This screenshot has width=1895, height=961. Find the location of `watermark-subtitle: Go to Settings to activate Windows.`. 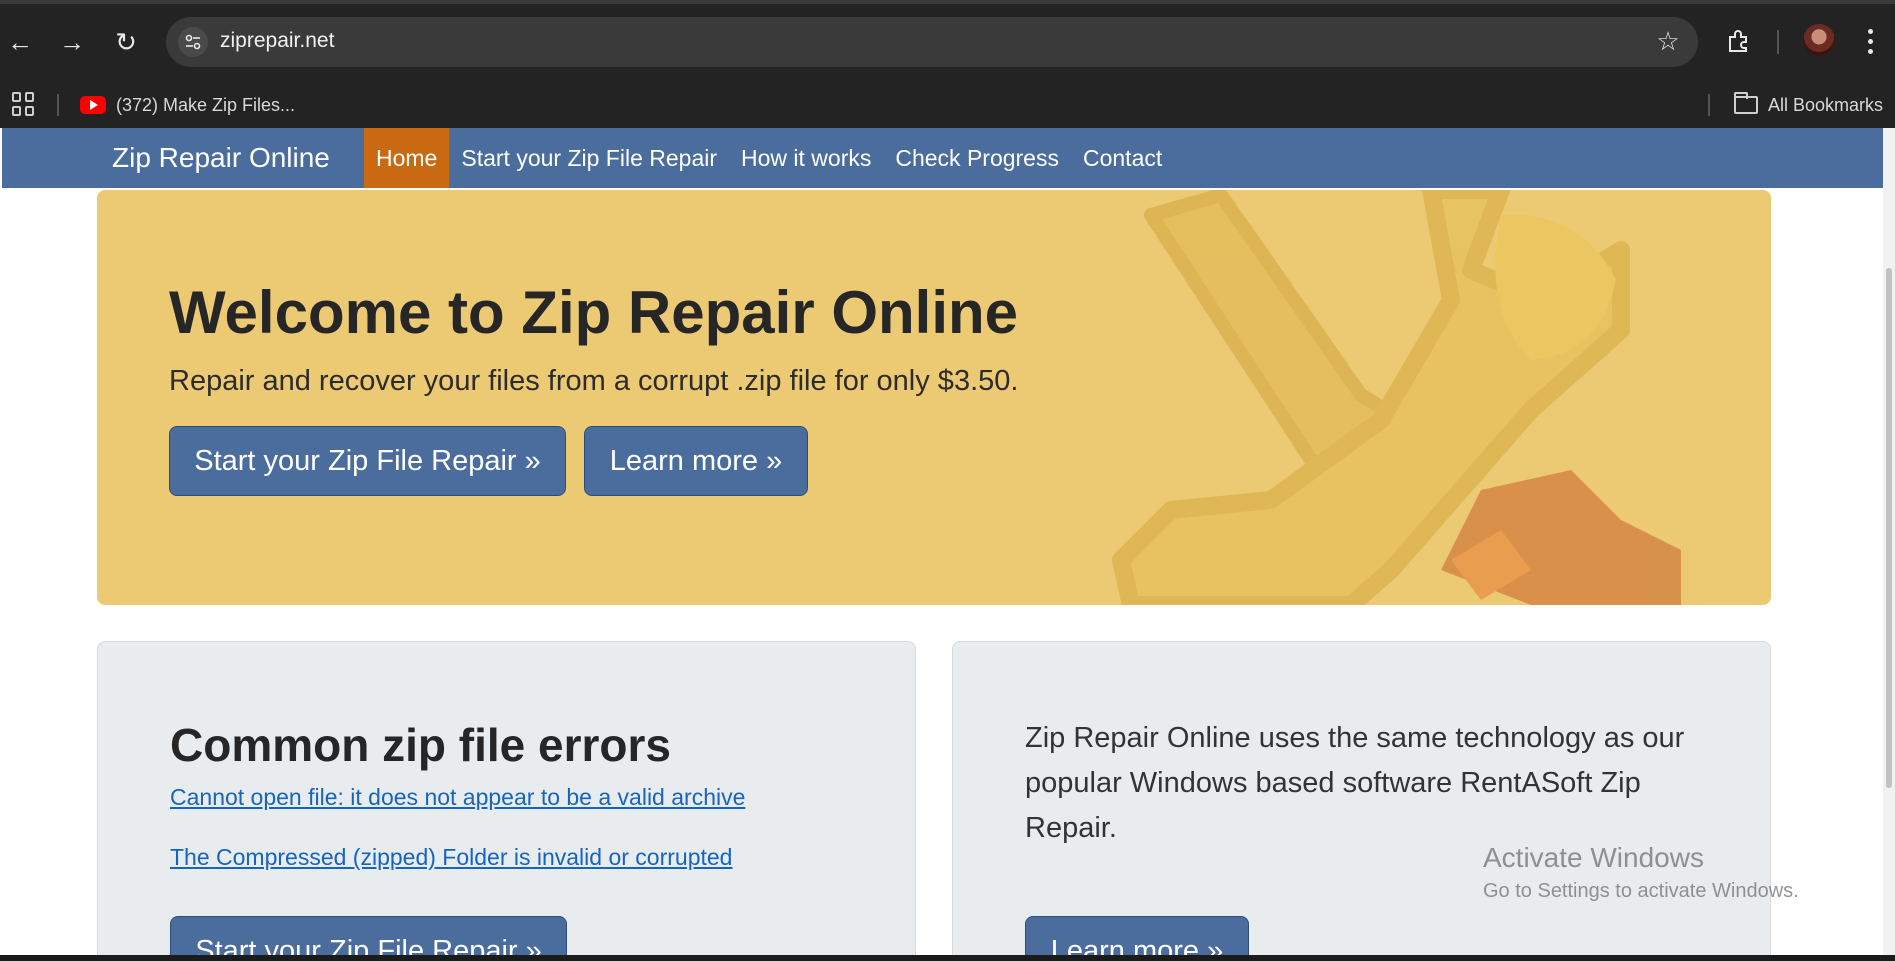

watermark-subtitle: Go to Settings to activate Windows. is located at coordinates (1641, 891).